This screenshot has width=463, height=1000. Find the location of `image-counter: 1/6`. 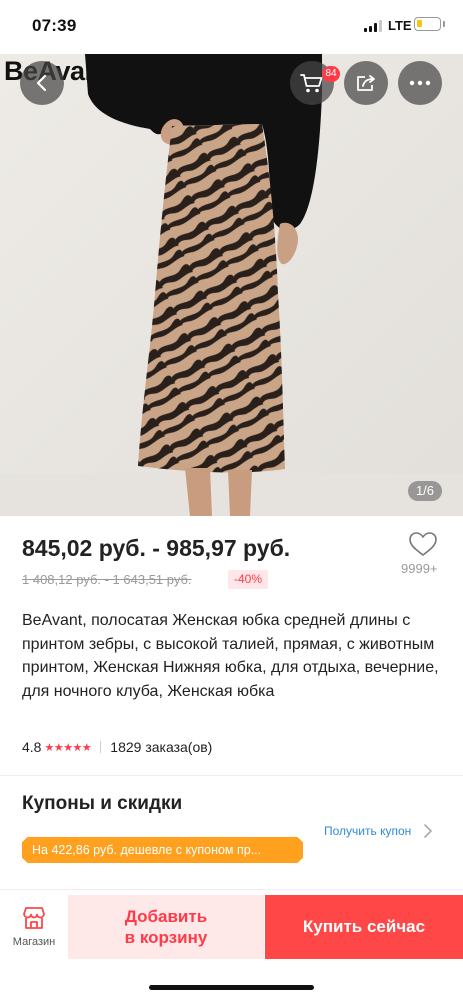

image-counter: 1/6 is located at coordinates (425, 491).